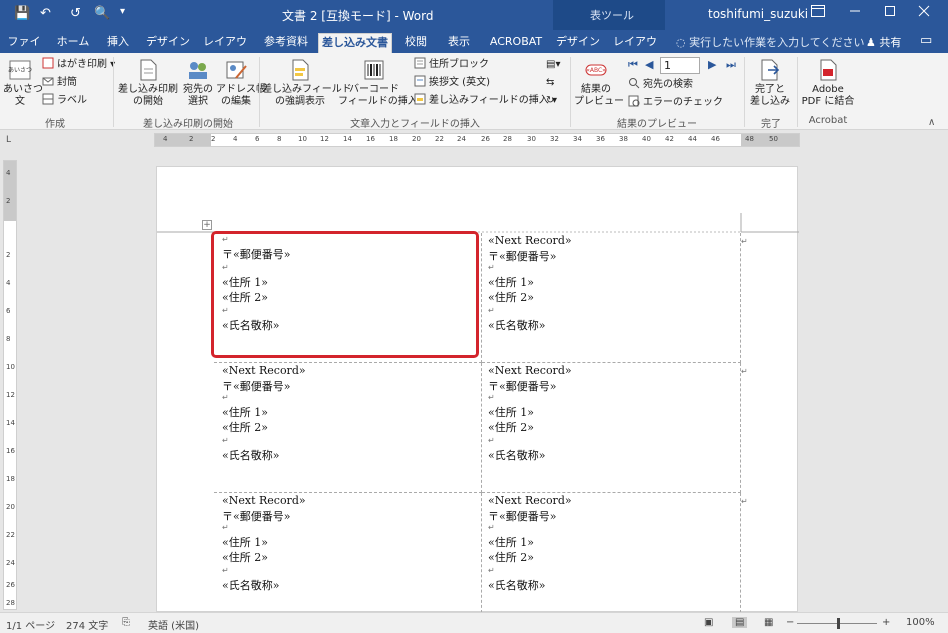 The image size is (948, 633). Describe the element at coordinates (712, 64) in the screenshot. I see `next-record-icon: ▶` at that location.